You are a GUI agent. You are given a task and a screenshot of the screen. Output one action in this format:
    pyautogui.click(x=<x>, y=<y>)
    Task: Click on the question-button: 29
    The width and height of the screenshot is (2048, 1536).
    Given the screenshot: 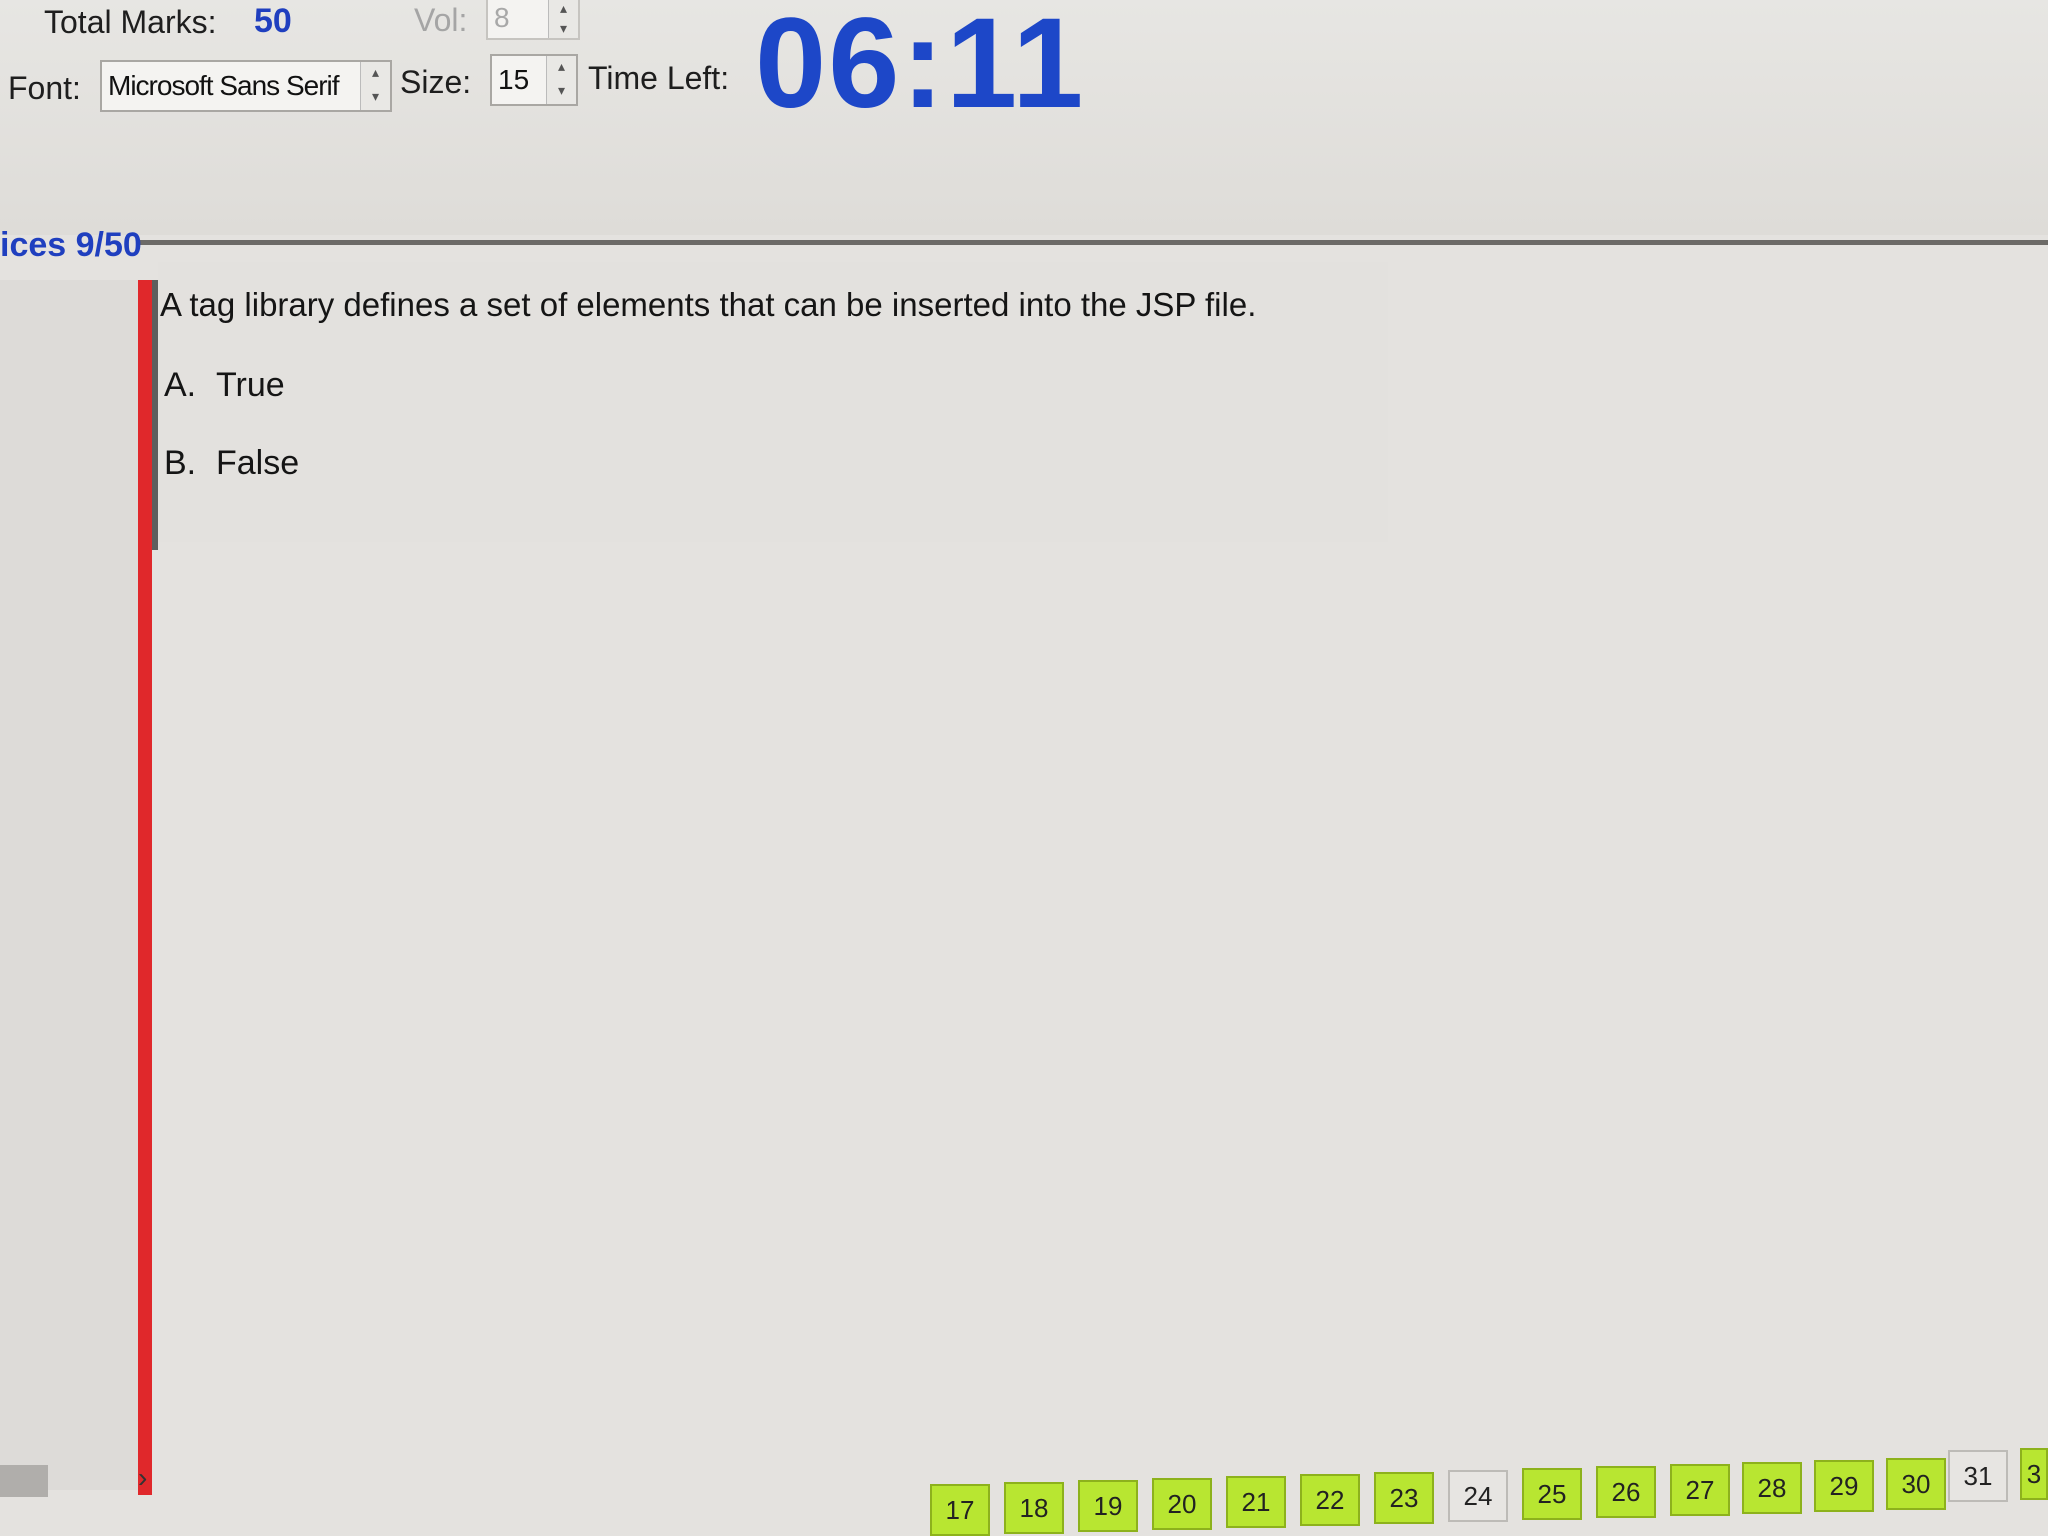 What is the action you would take?
    pyautogui.click(x=1844, y=1486)
    